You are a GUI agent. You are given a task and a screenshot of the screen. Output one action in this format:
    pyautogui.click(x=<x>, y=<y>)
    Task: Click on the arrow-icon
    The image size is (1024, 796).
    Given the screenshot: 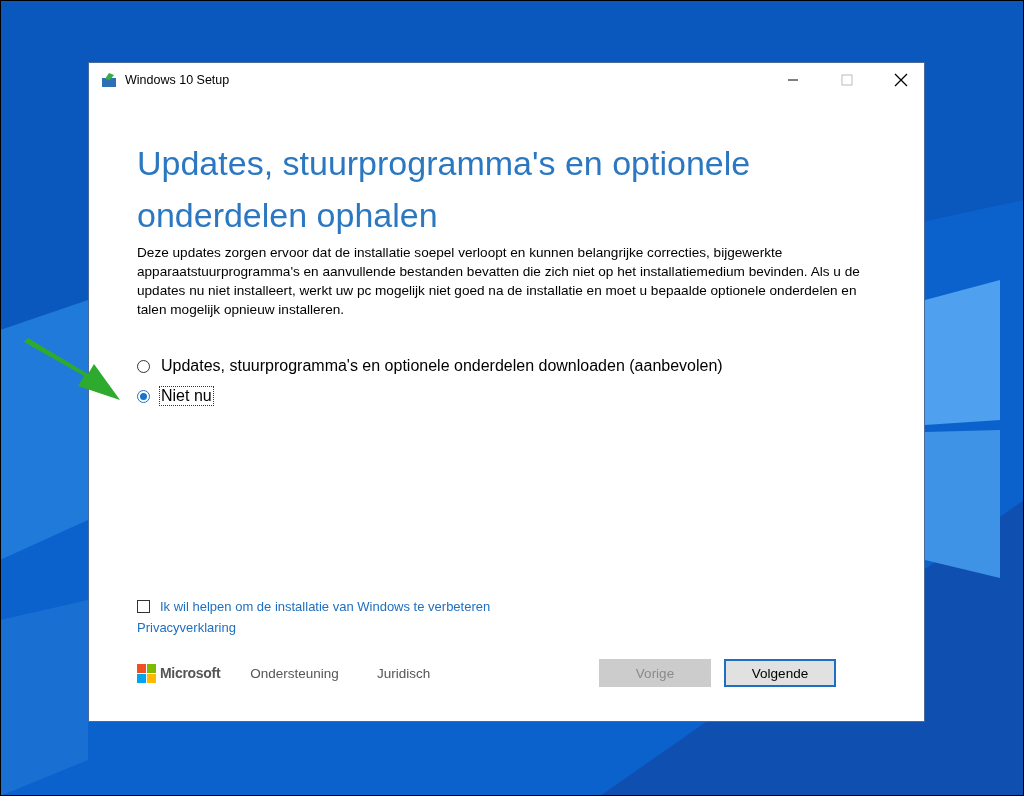 What is the action you would take?
    pyautogui.click(x=72, y=370)
    